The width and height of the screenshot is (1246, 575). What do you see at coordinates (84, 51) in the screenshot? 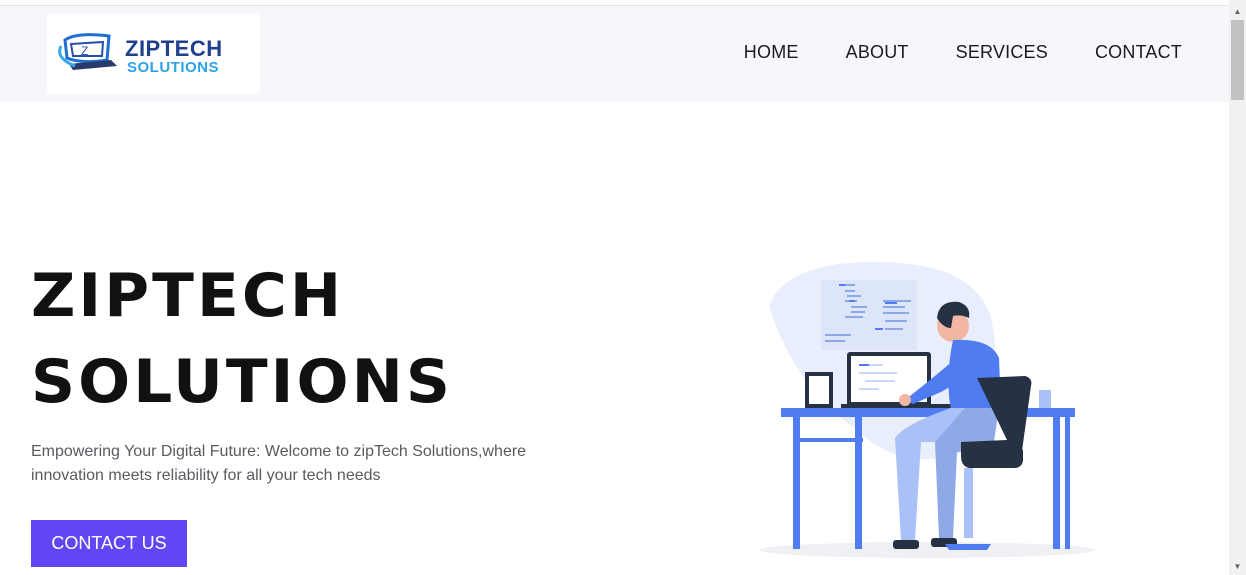
I see `logo-mark-letter: Z` at bounding box center [84, 51].